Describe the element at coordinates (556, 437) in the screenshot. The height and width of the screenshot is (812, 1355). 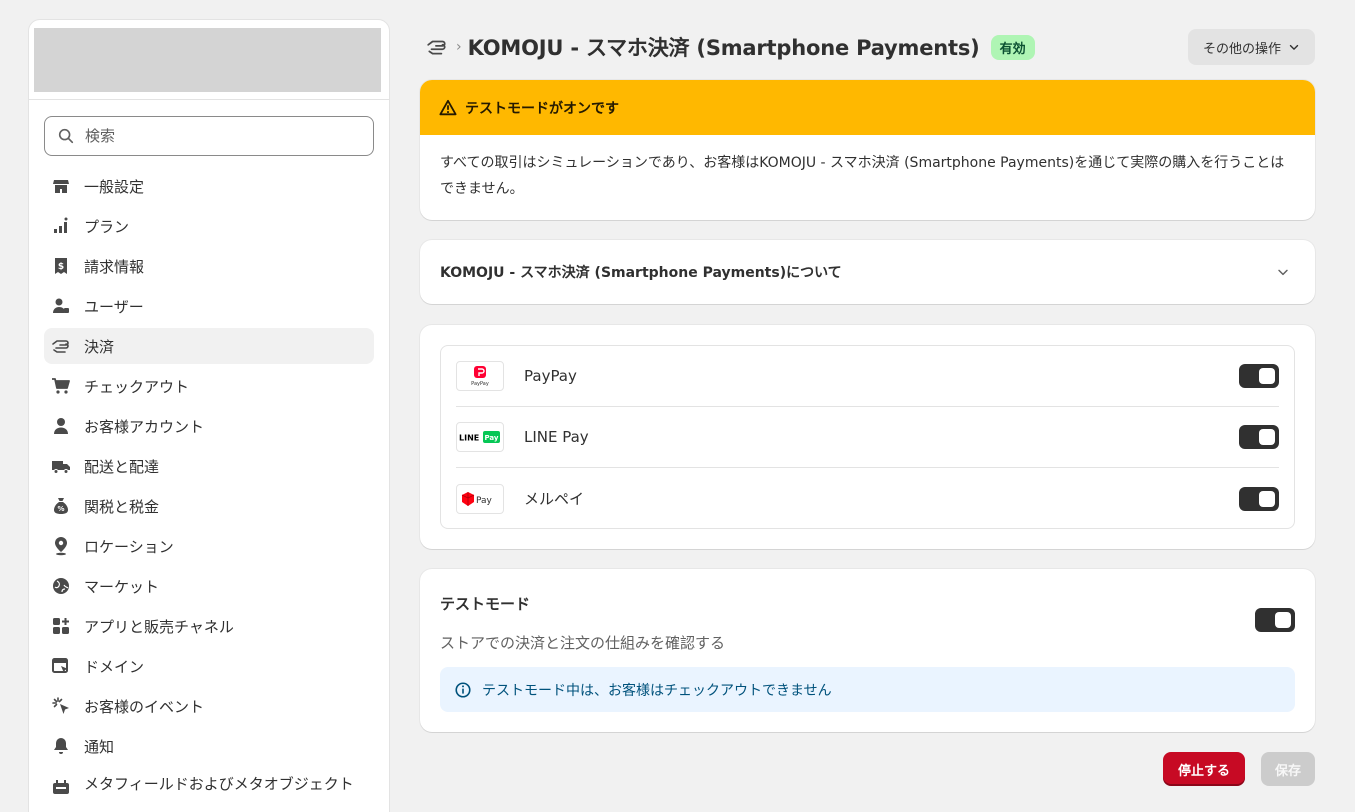
I see `payment-method-name: LINE Pay` at that location.